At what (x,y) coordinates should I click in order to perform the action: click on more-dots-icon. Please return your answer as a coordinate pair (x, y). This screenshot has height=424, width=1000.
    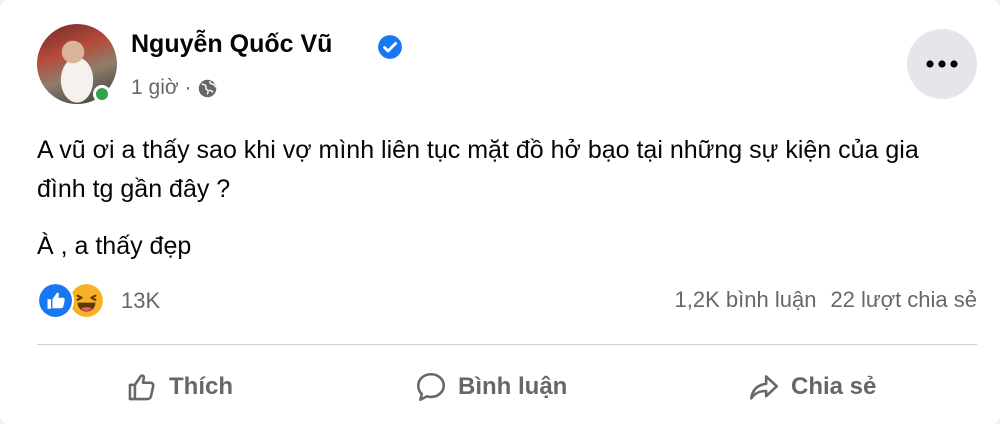
    Looking at the image, I should click on (942, 64).